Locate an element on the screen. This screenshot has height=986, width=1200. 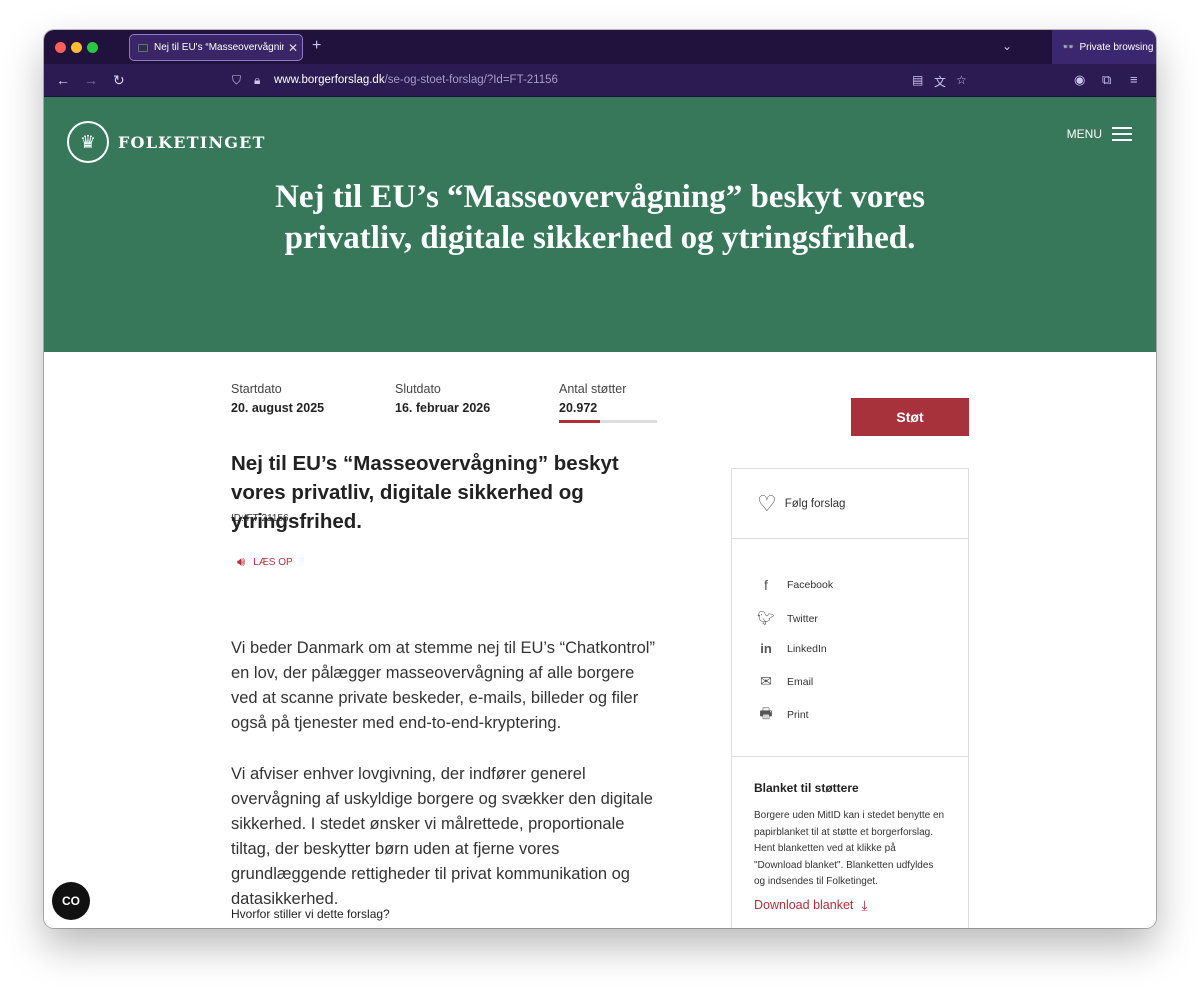
facebook-icon: f is located at coordinates (766, 585).